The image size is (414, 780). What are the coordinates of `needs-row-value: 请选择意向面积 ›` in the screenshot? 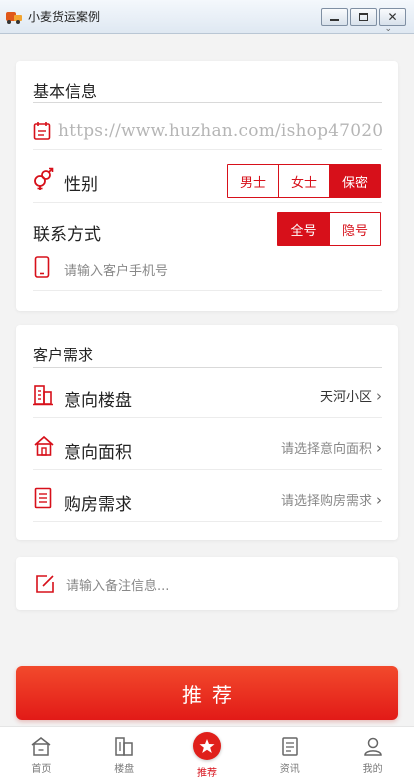 It's located at (331, 447).